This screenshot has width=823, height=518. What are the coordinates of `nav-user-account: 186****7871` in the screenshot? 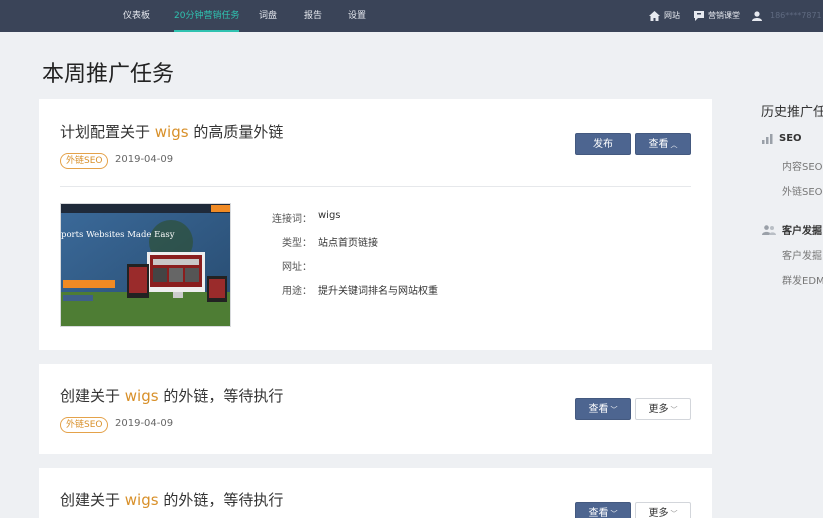 It's located at (787, 16).